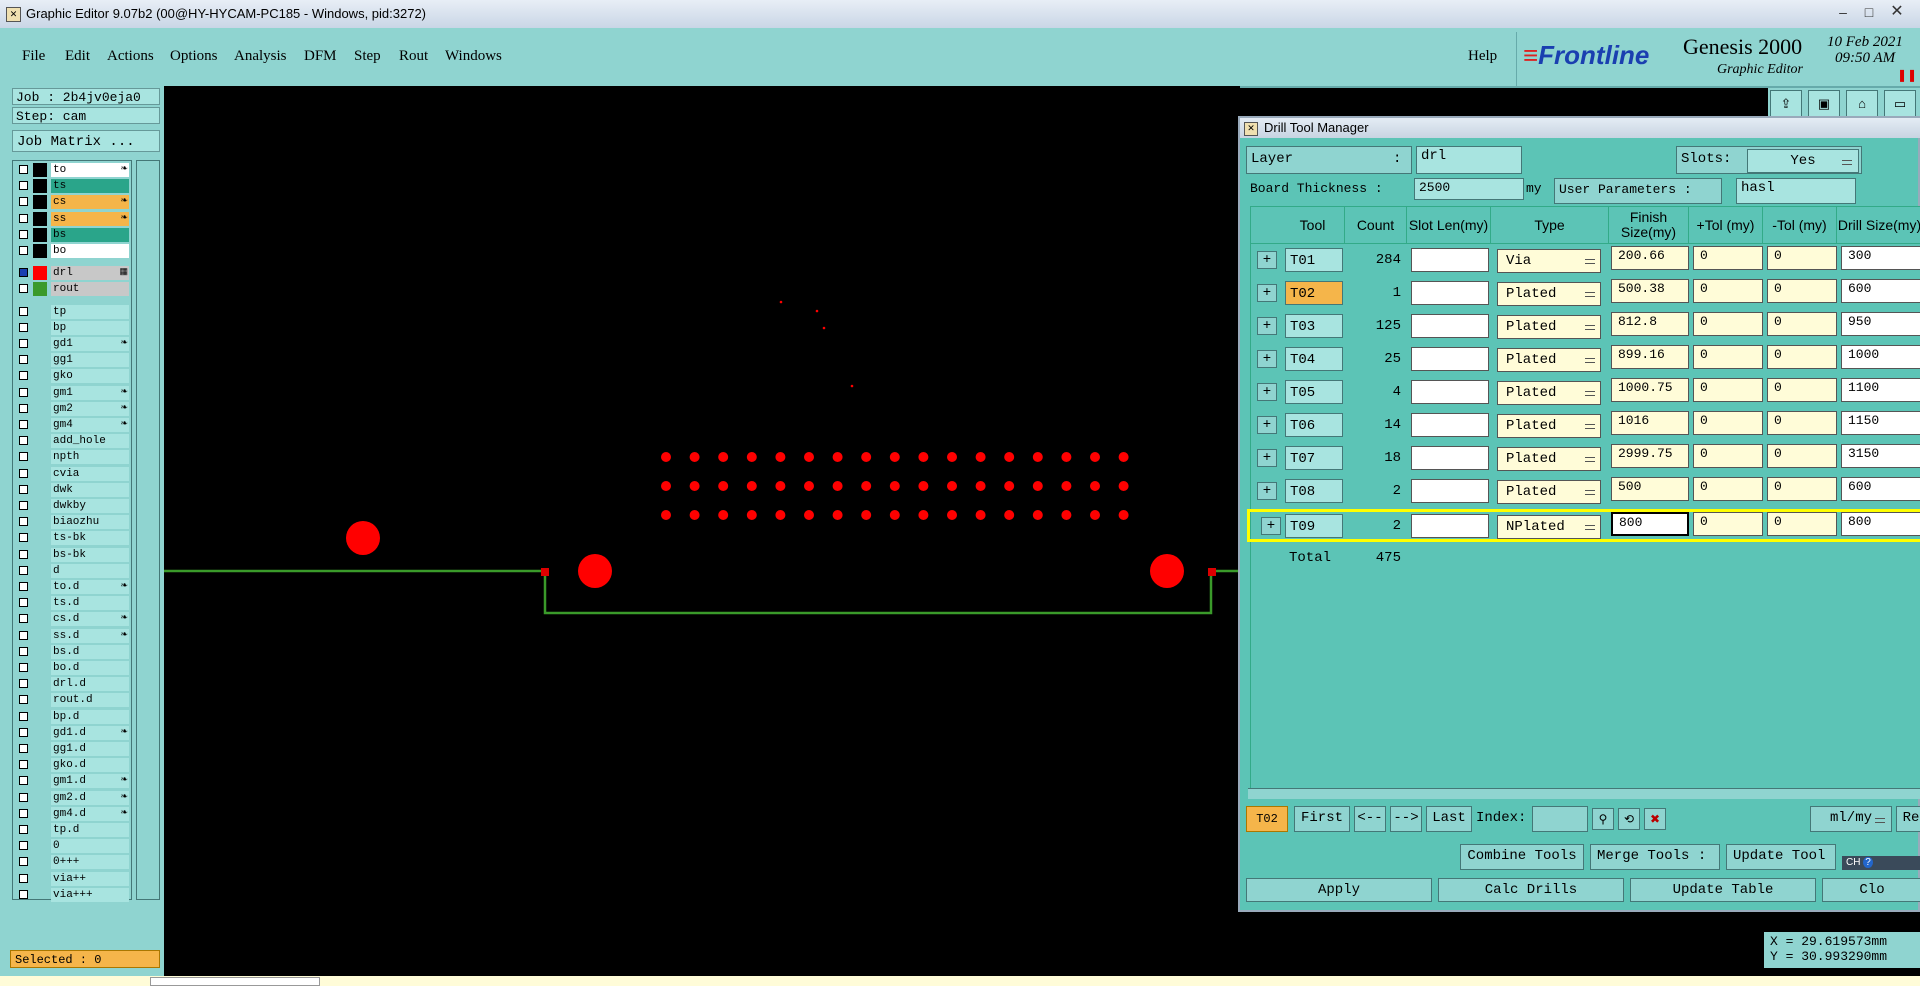 The height and width of the screenshot is (986, 1920). I want to click on layer-name: to.d, so click(90, 587).